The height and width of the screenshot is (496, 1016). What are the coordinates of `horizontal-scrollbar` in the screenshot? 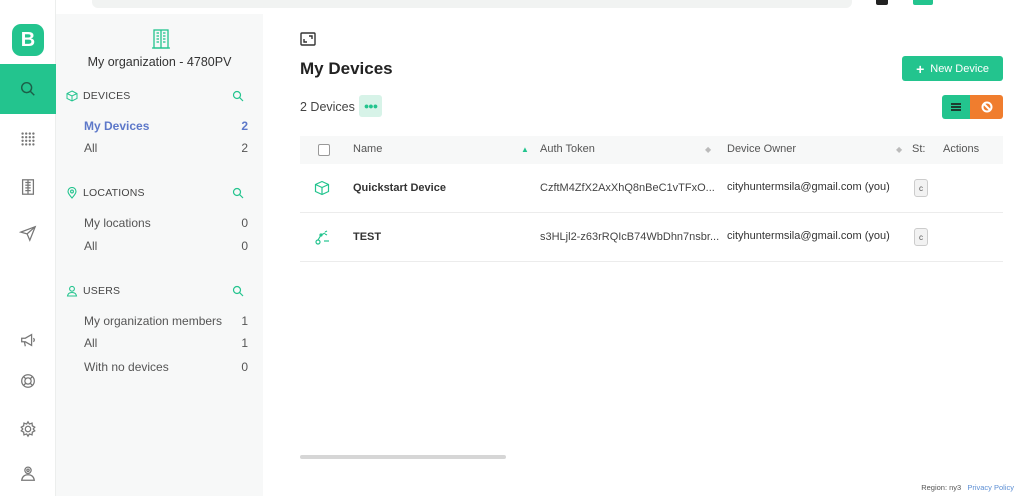 It's located at (403, 457).